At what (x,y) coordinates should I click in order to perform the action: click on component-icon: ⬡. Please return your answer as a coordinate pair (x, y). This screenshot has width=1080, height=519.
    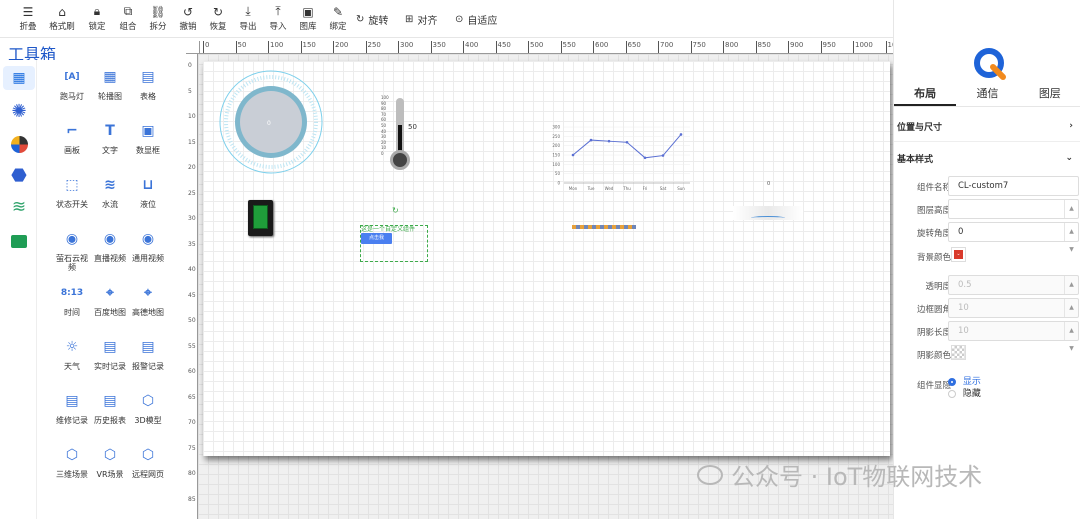
    Looking at the image, I should click on (72, 455).